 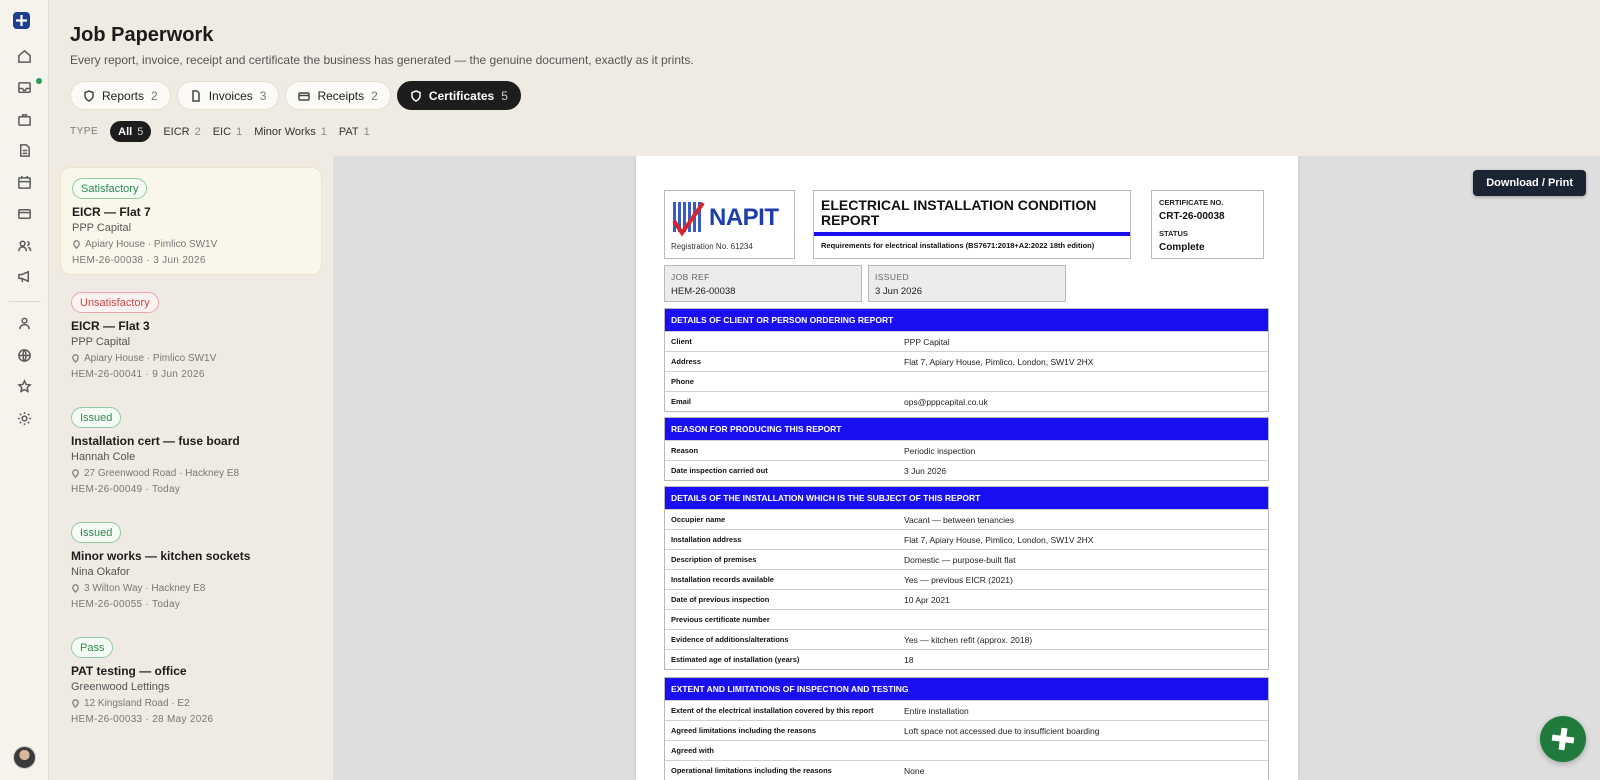 What do you see at coordinates (940, 450) in the screenshot?
I see `row-value: Periodic inspection` at bounding box center [940, 450].